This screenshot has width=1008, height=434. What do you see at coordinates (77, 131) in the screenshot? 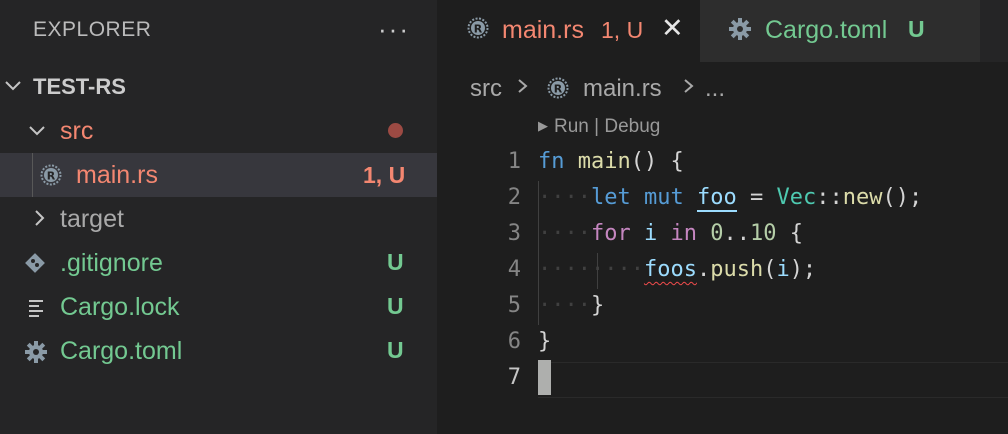
I see `tree-item-label: src` at bounding box center [77, 131].